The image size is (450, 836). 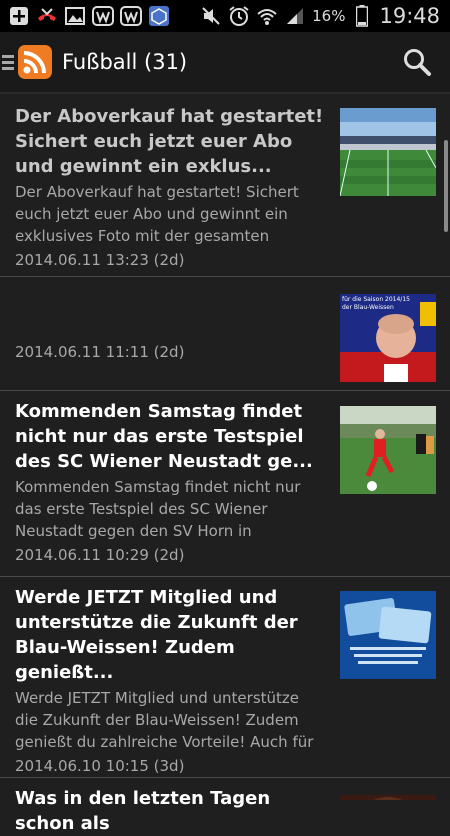 I want to click on item-title: Was in den letzten Tagen schon als, so click(x=143, y=811).